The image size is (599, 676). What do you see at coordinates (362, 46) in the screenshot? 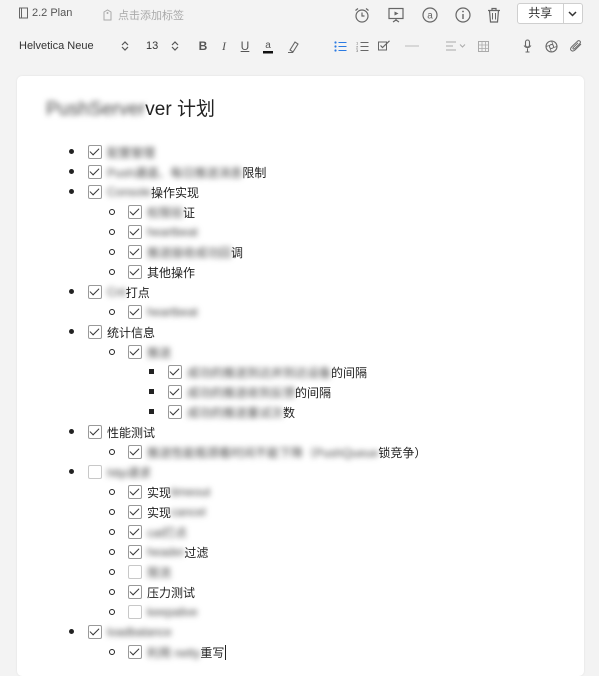
I see `numbered-list-icon: 123` at bounding box center [362, 46].